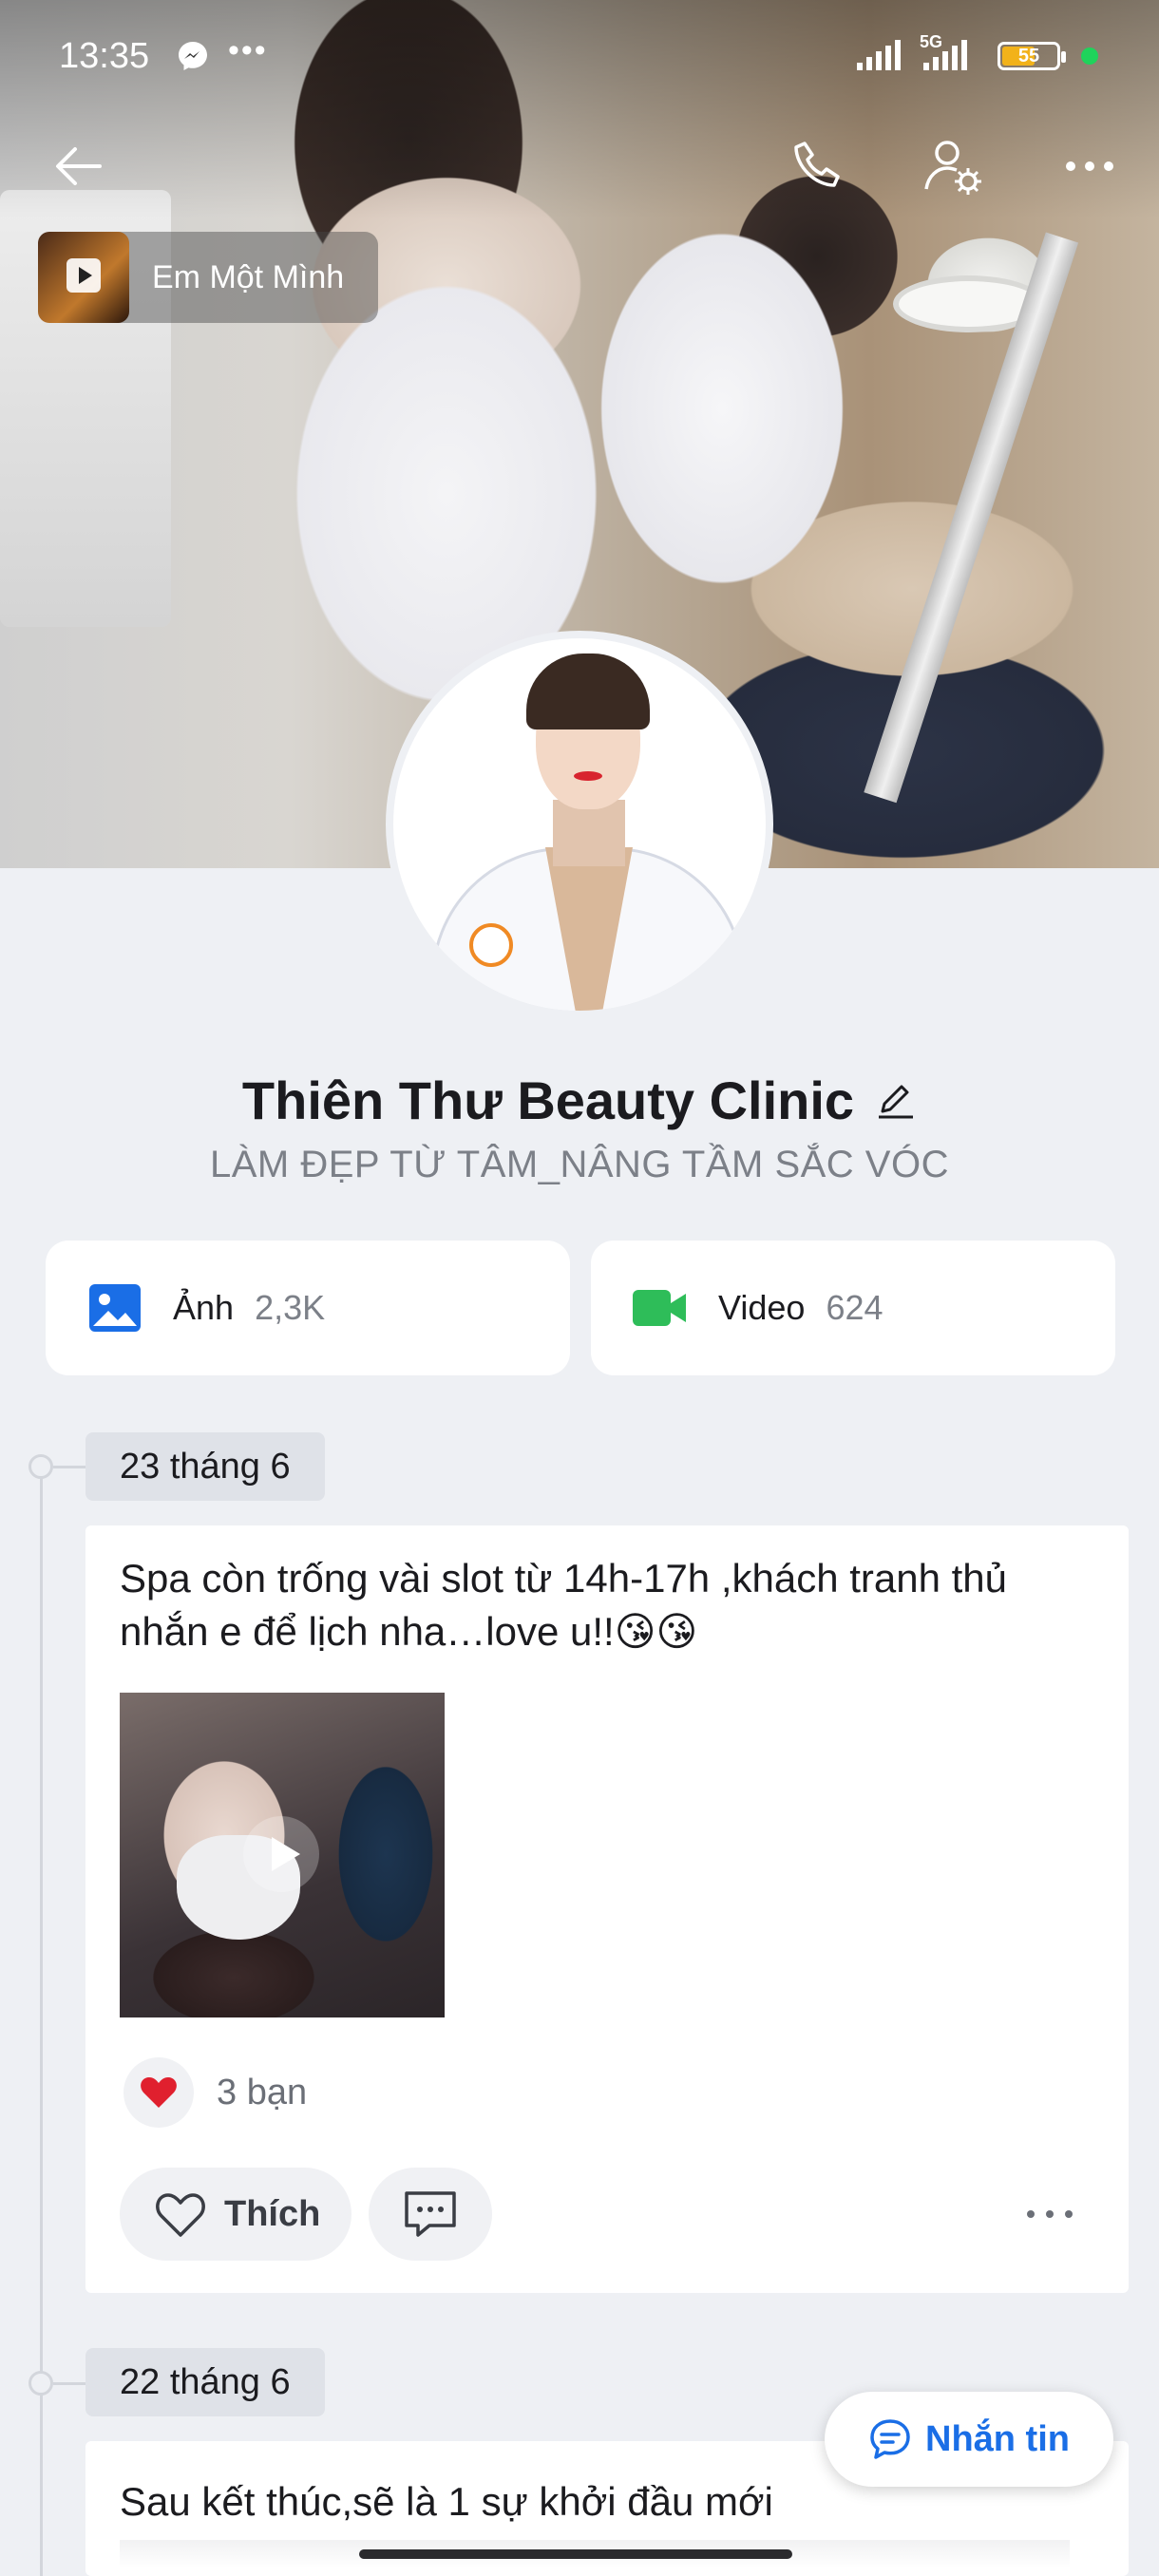  I want to click on phone-icon, so click(817, 164).